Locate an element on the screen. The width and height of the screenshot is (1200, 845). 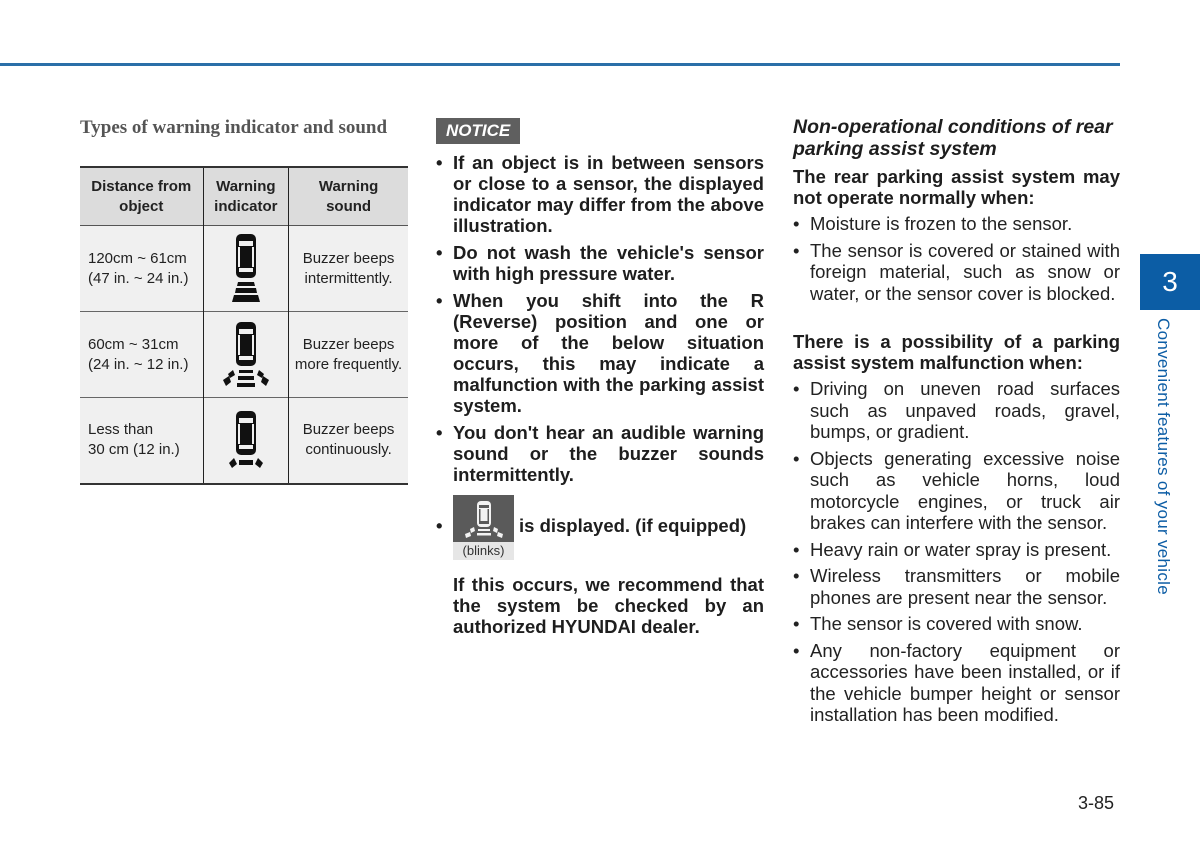
header-distance-label: Distance from object is located at coordinates (141, 196).